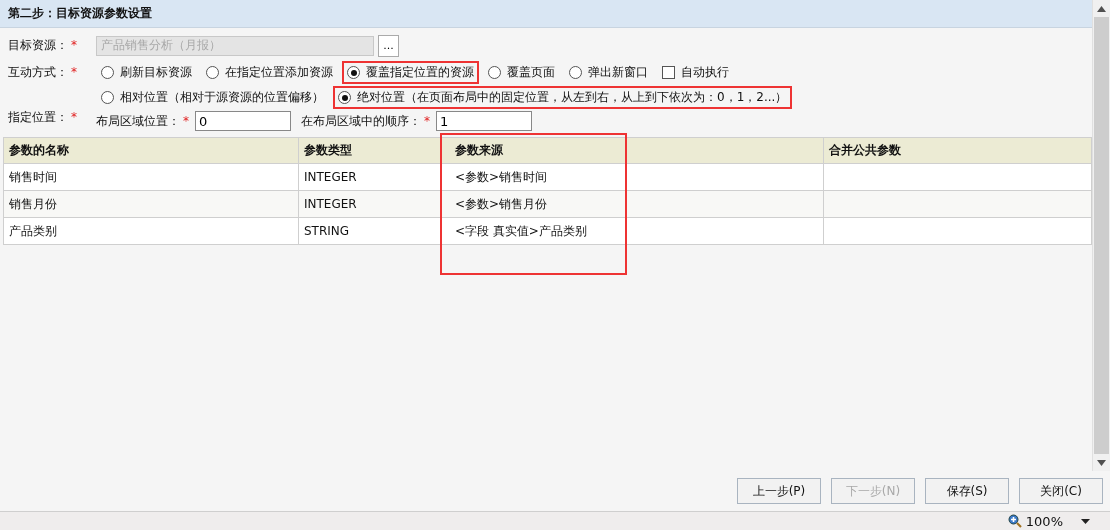 This screenshot has width=1110, height=530. Describe the element at coordinates (279, 72) in the screenshot. I see `option-label: 在指定位置添加资源` at that location.